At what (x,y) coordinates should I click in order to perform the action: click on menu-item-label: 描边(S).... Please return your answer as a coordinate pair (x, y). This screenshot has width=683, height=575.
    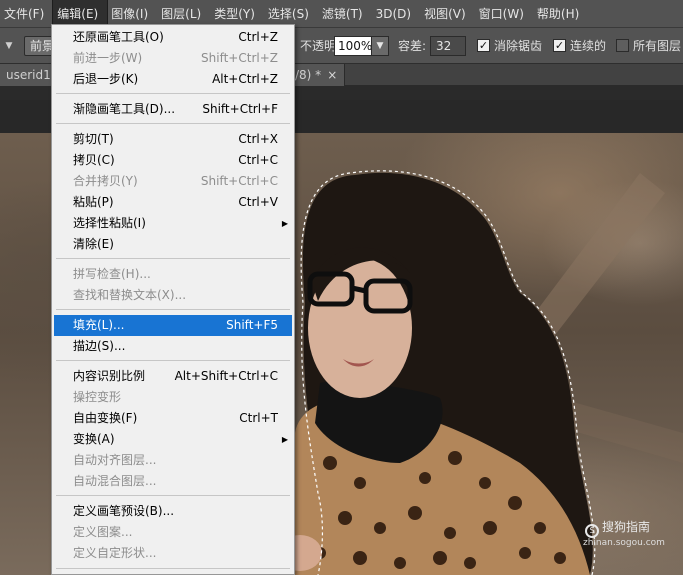
    Looking at the image, I should click on (99, 346).